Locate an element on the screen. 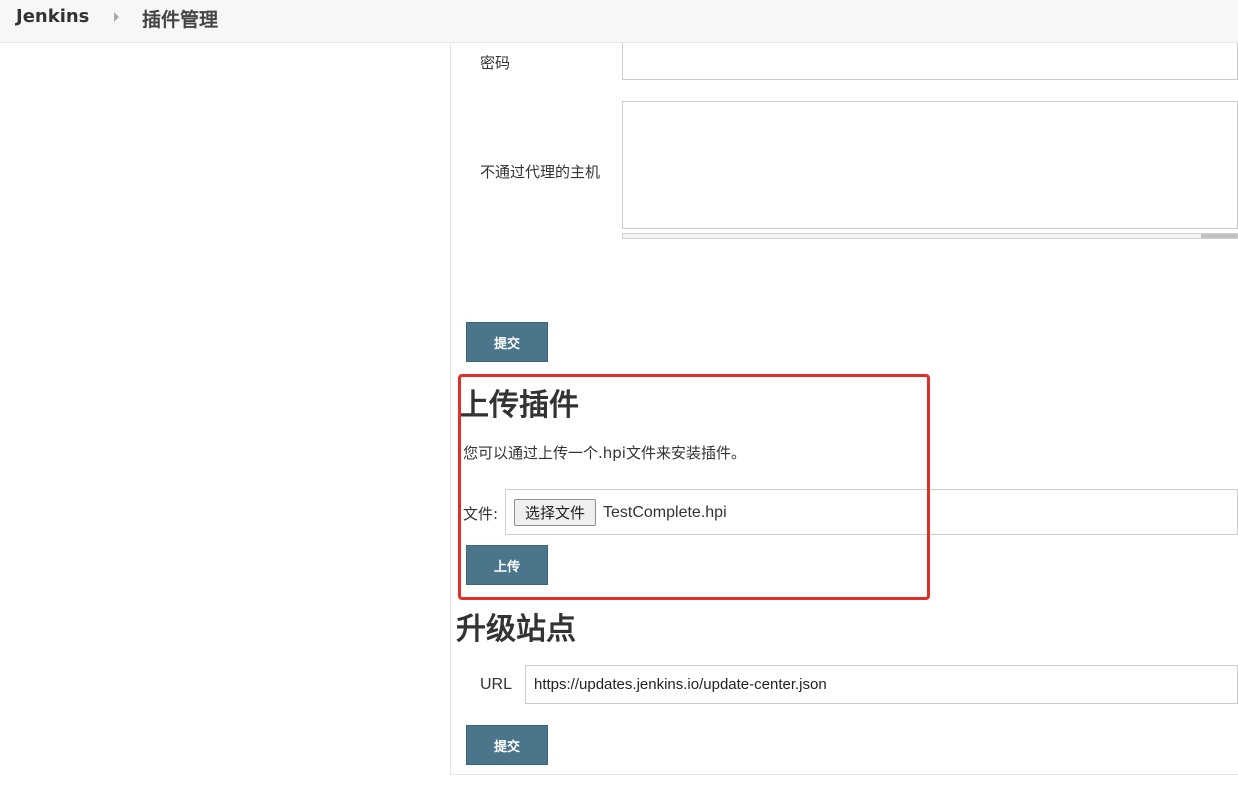 Image resolution: width=1238 pixels, height=789 pixels. selected-file-name: TestComplete.hpi is located at coordinates (665, 512).